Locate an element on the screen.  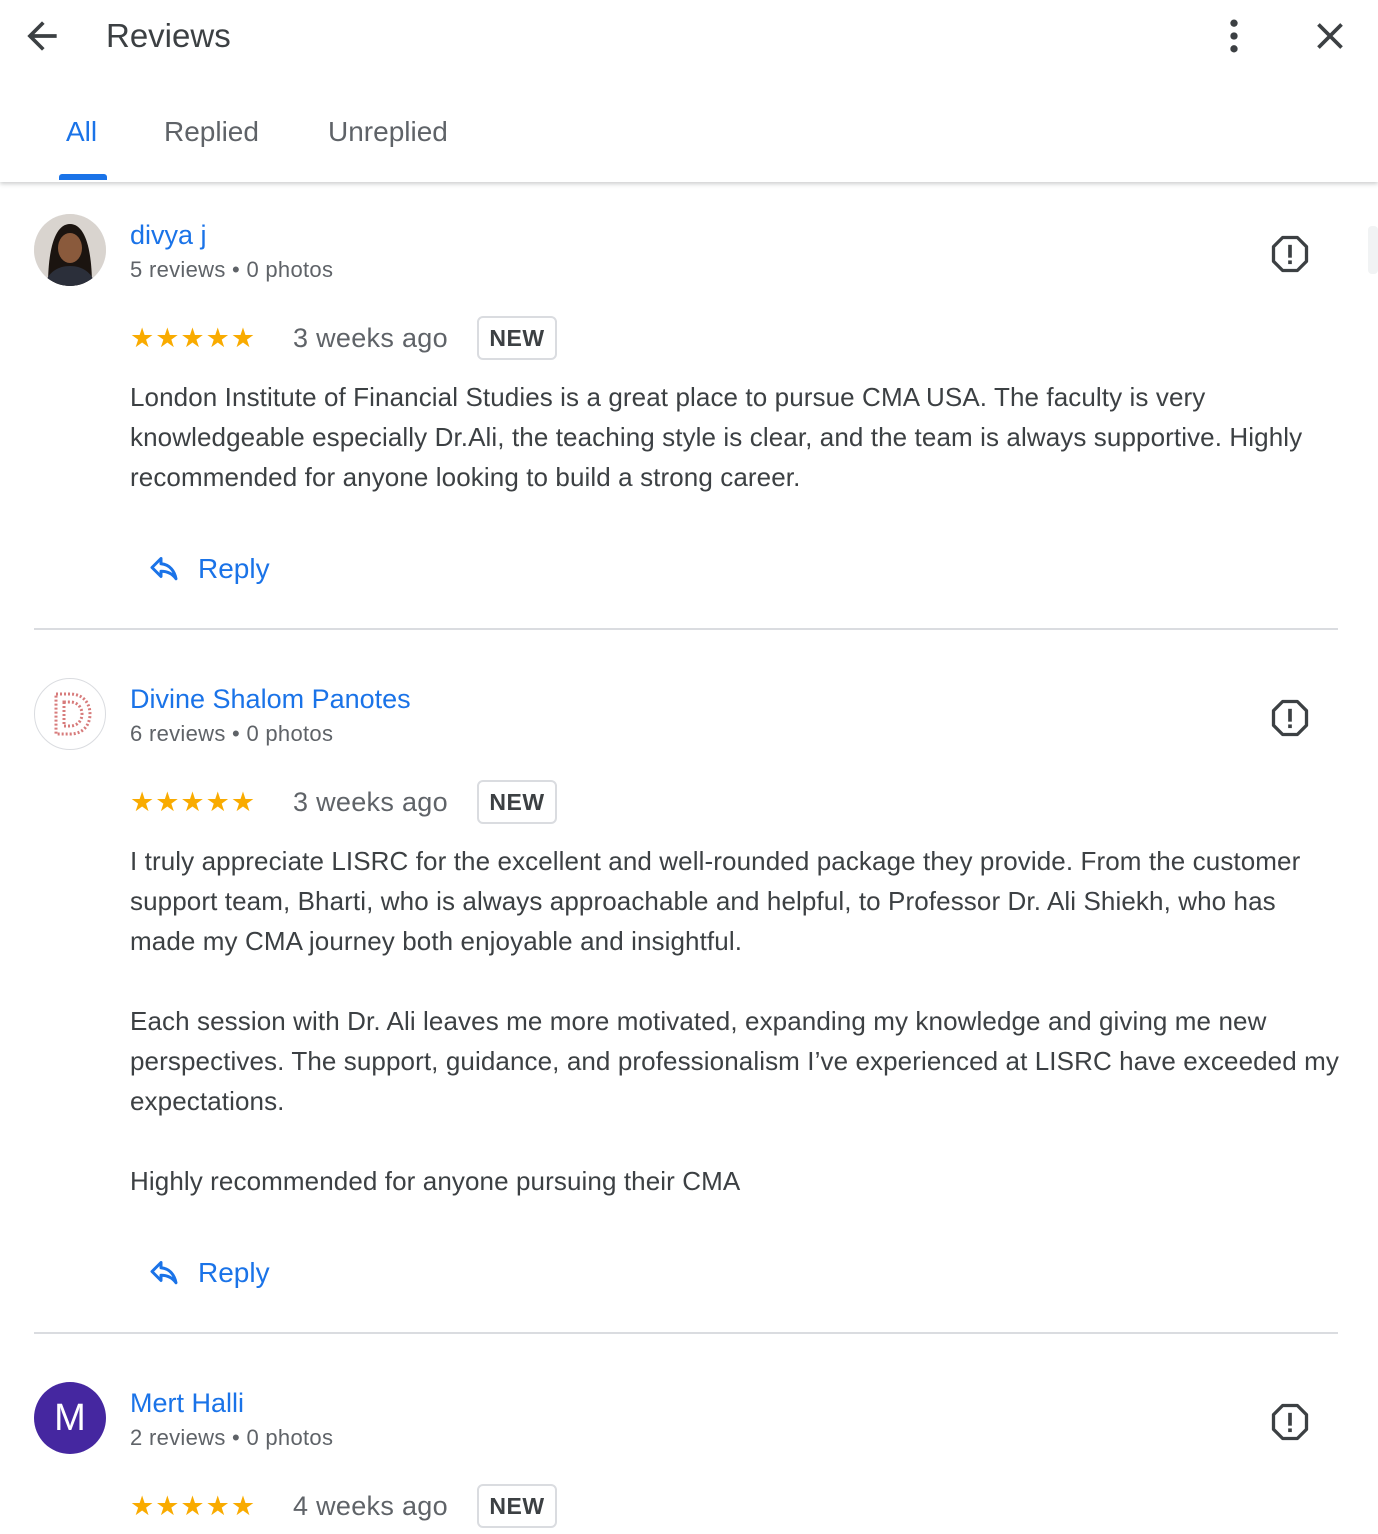
reviewer-meta: 5 reviews • 0 photos is located at coordinates (232, 269).